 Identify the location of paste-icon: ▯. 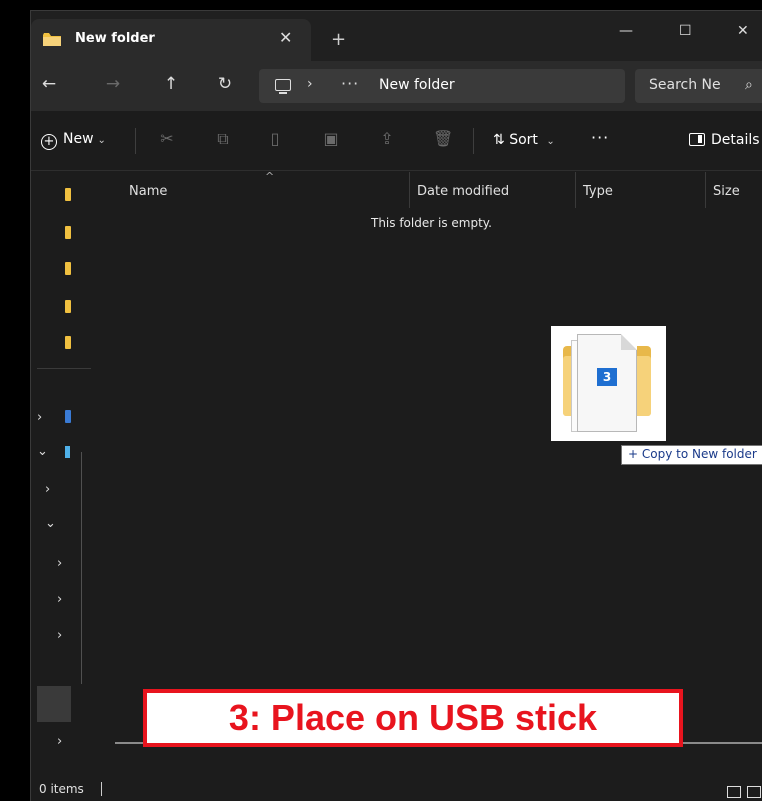
(275, 139).